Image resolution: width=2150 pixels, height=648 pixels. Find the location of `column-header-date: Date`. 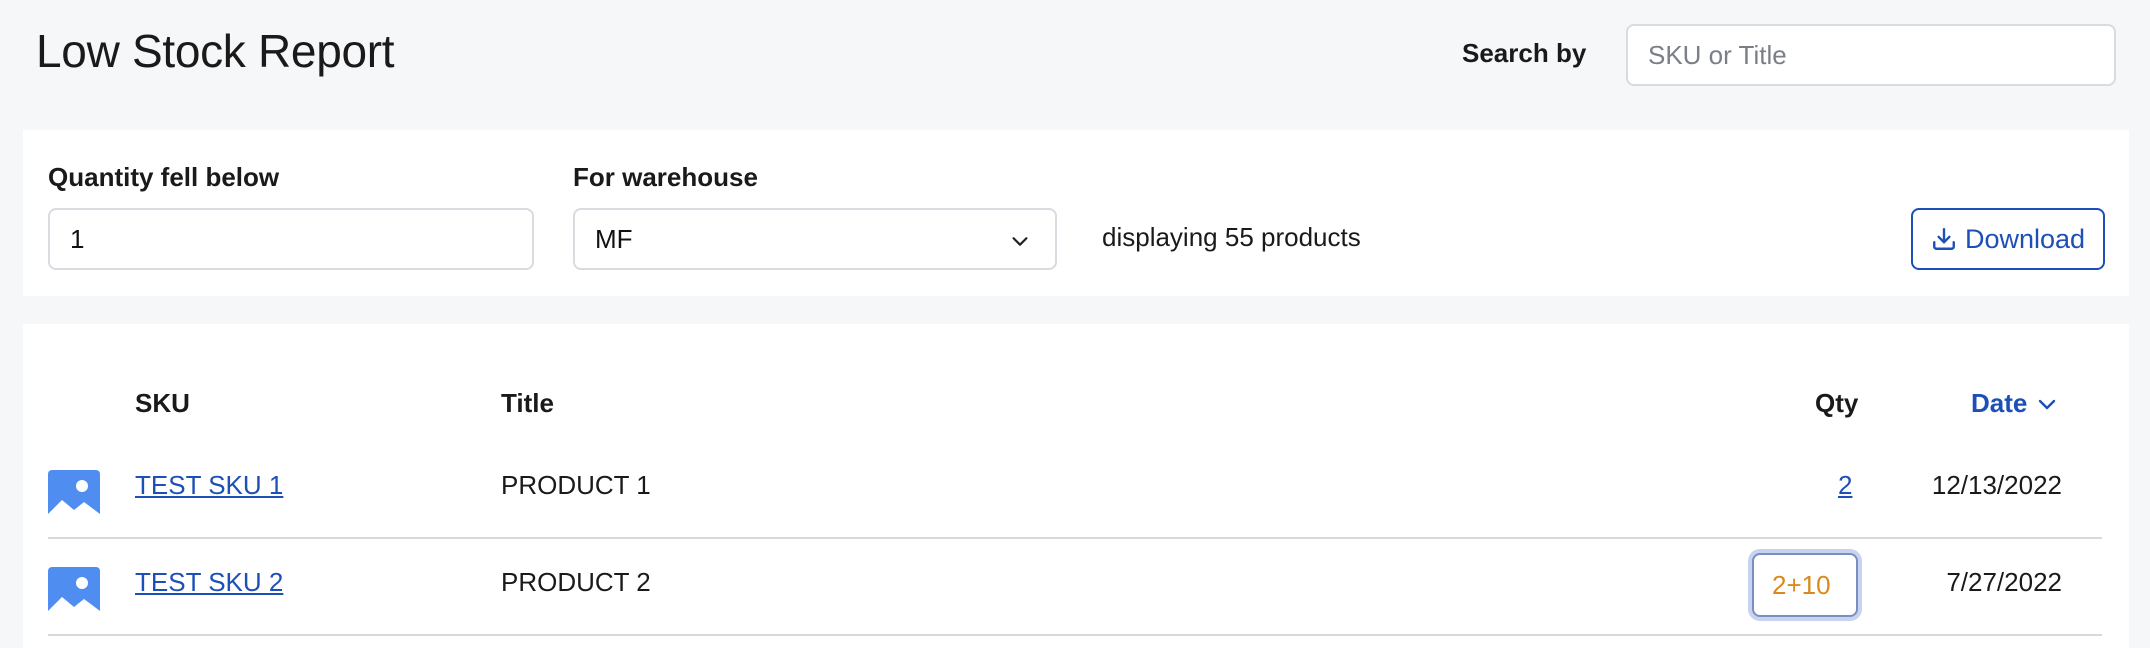

column-header-date: Date is located at coordinates (2015, 403).